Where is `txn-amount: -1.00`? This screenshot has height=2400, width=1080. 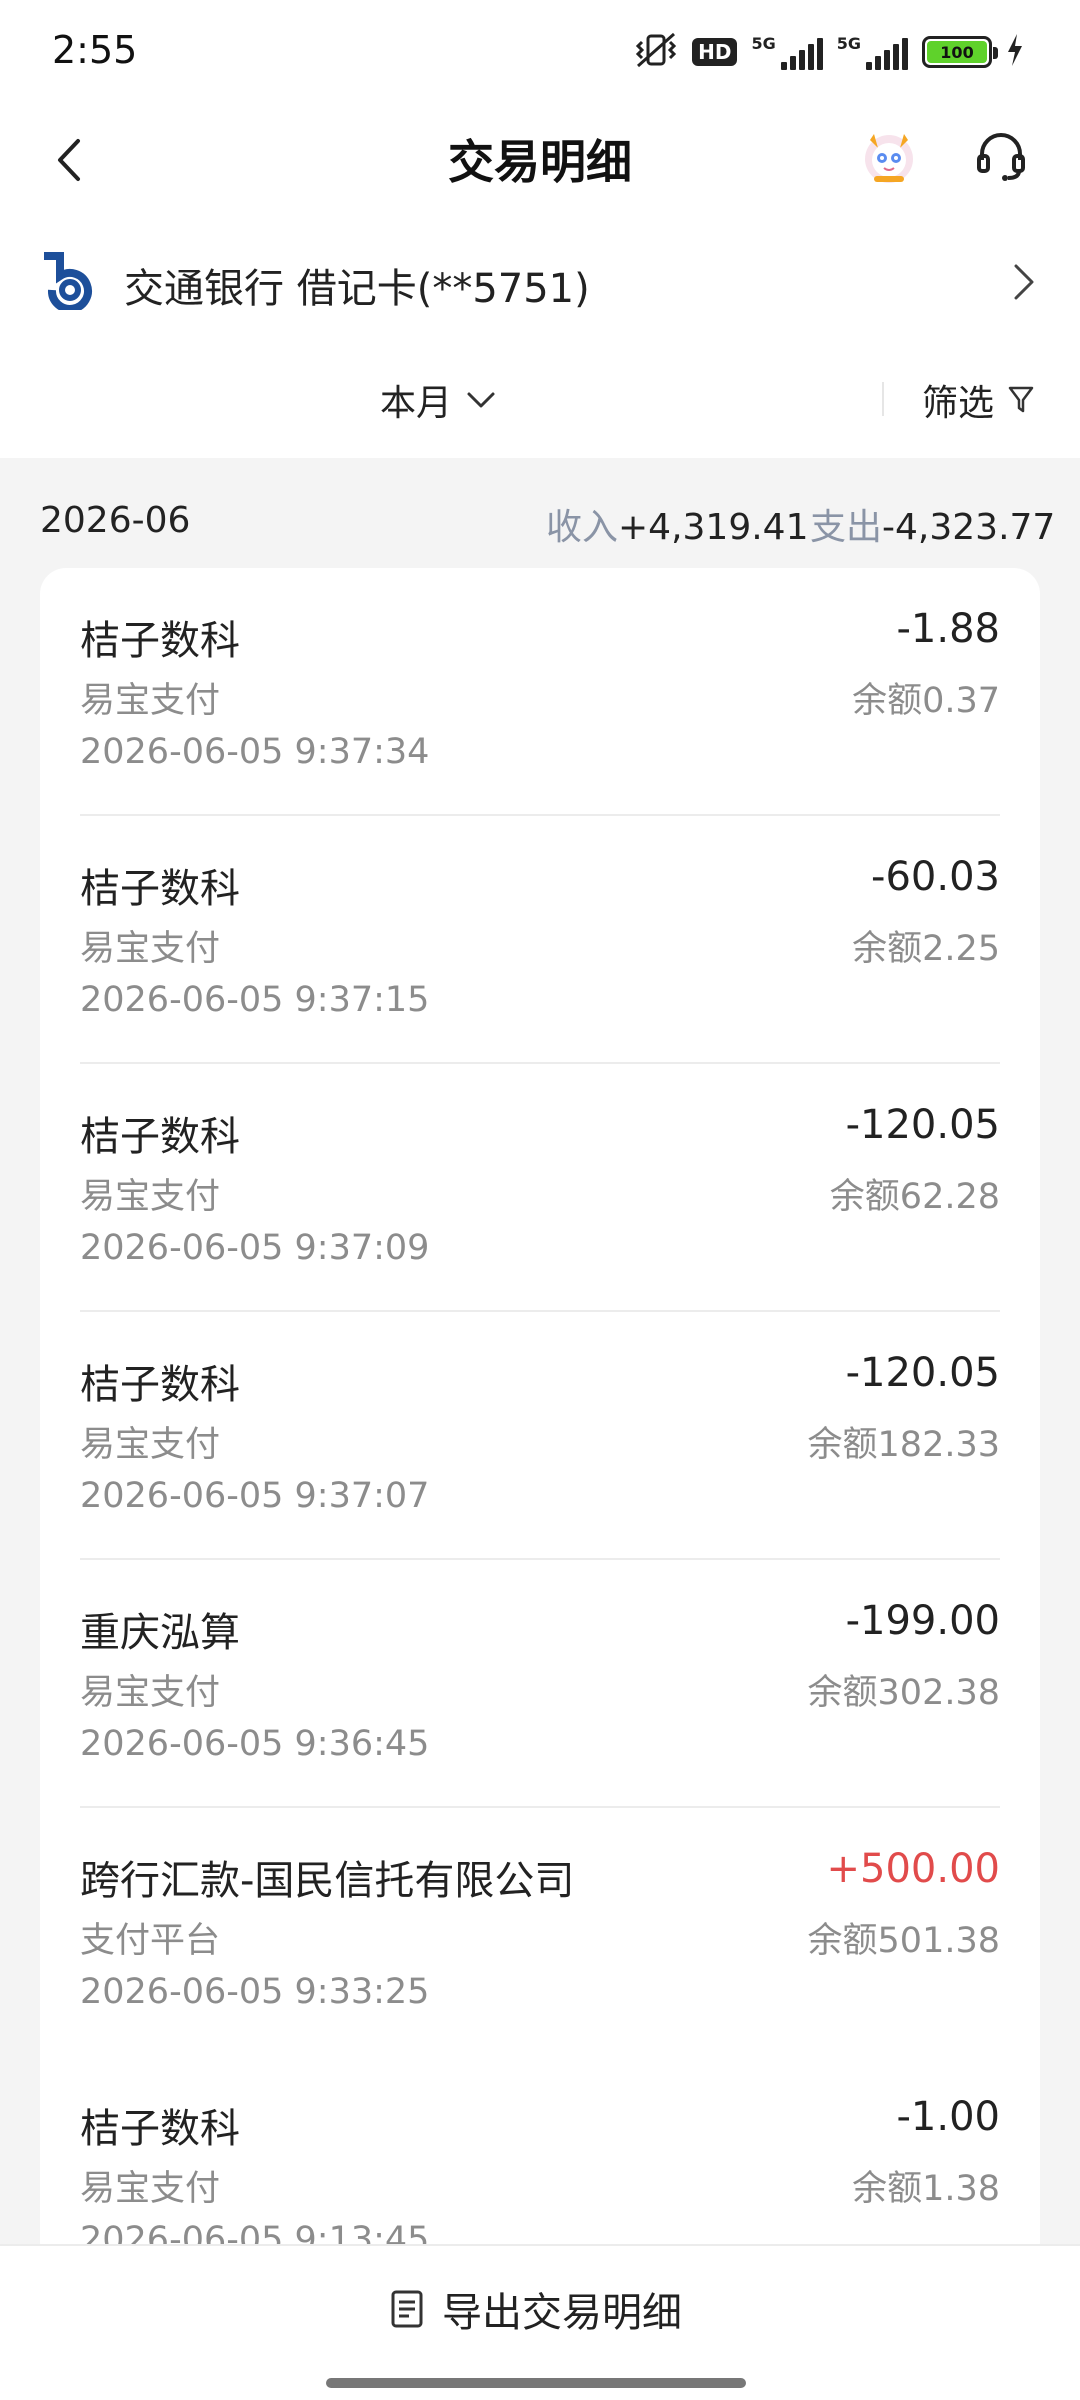
txn-amount: -1.00 is located at coordinates (948, 2117).